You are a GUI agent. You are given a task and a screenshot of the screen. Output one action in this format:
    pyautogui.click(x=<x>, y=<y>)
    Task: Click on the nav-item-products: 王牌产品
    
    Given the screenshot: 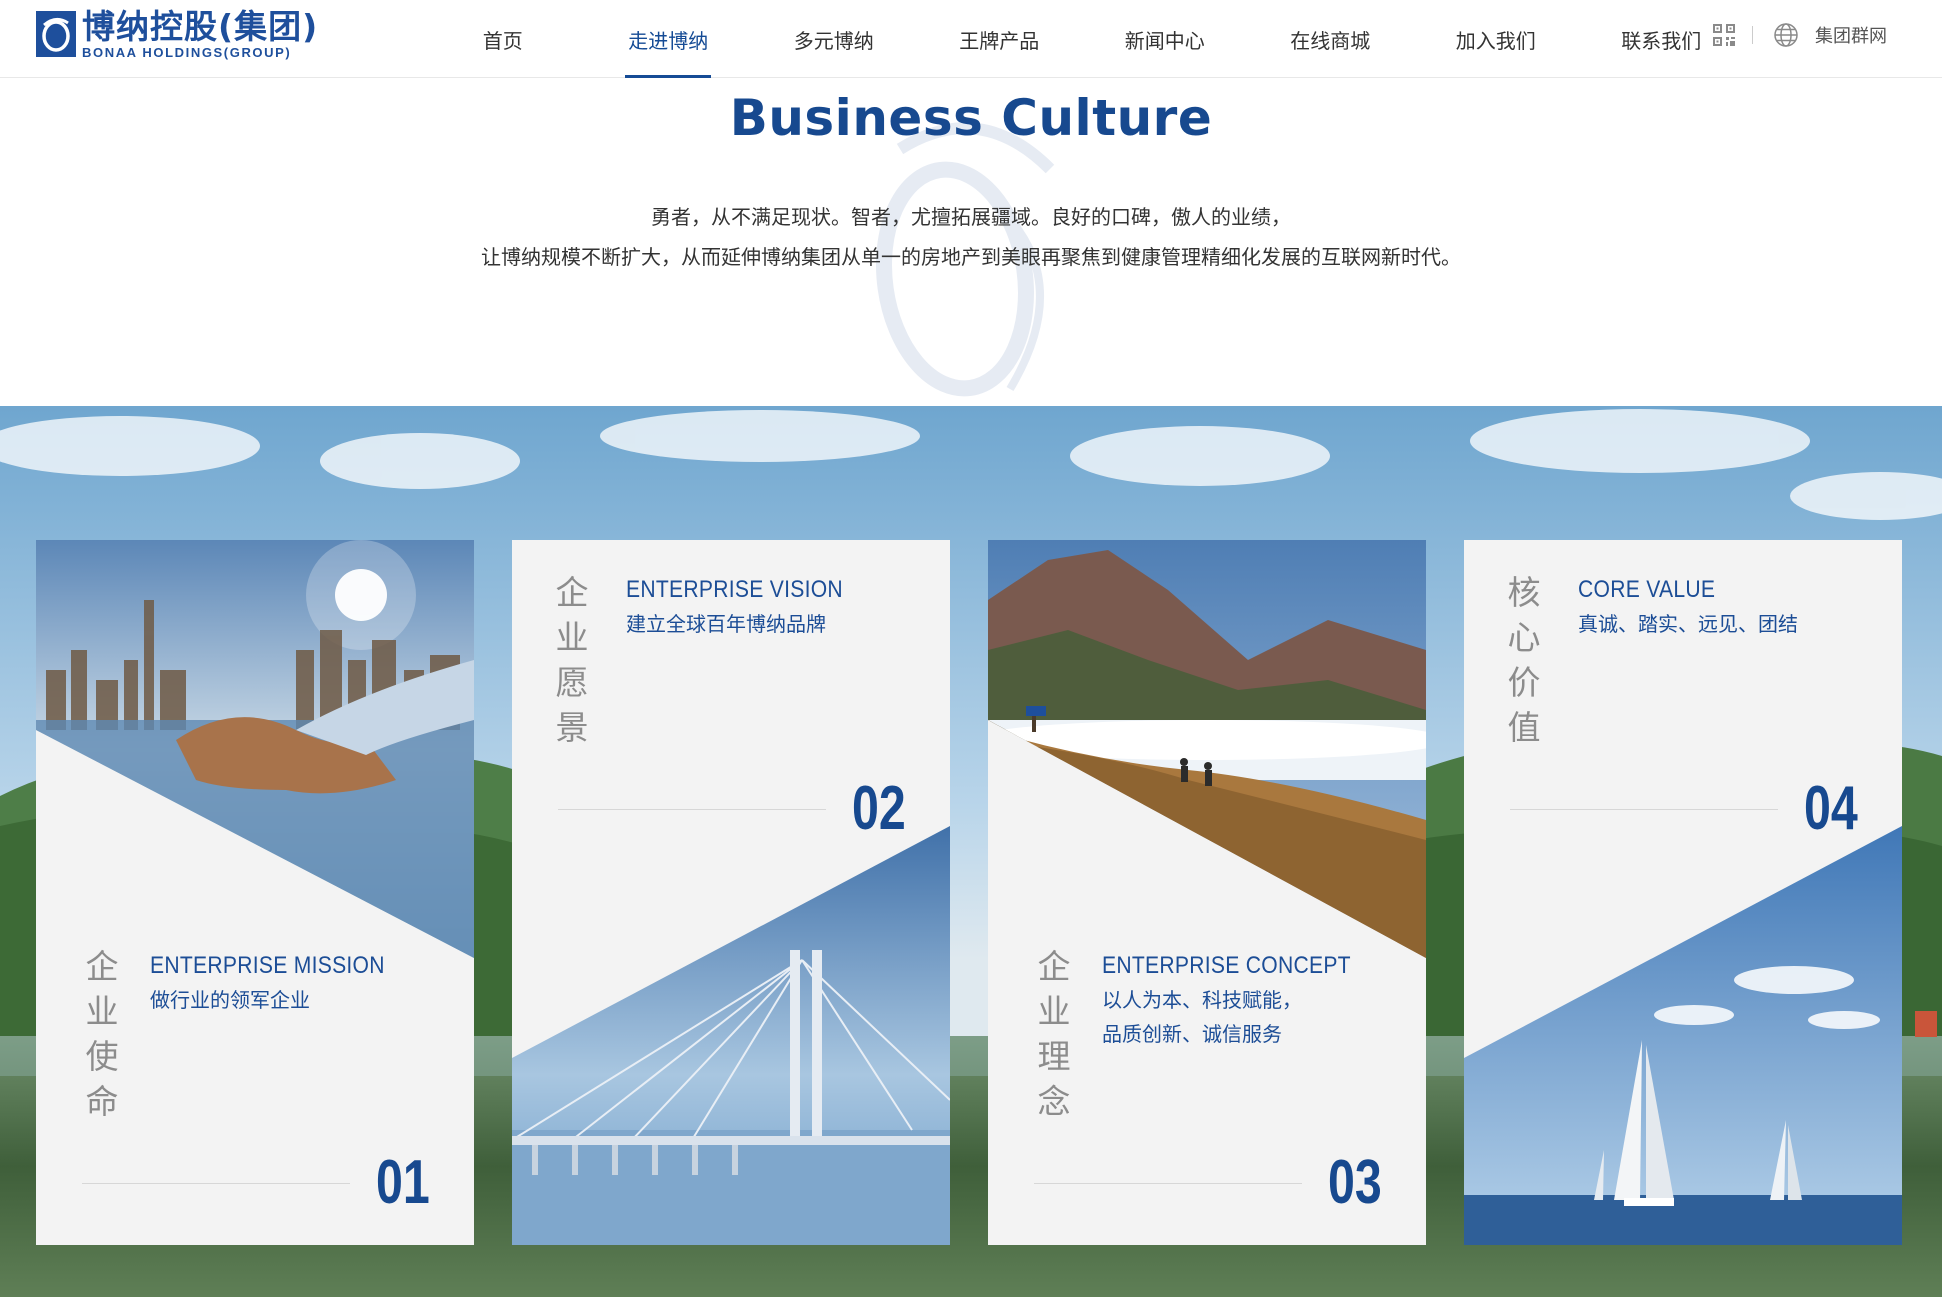 What is the action you would take?
    pyautogui.click(x=1000, y=39)
    